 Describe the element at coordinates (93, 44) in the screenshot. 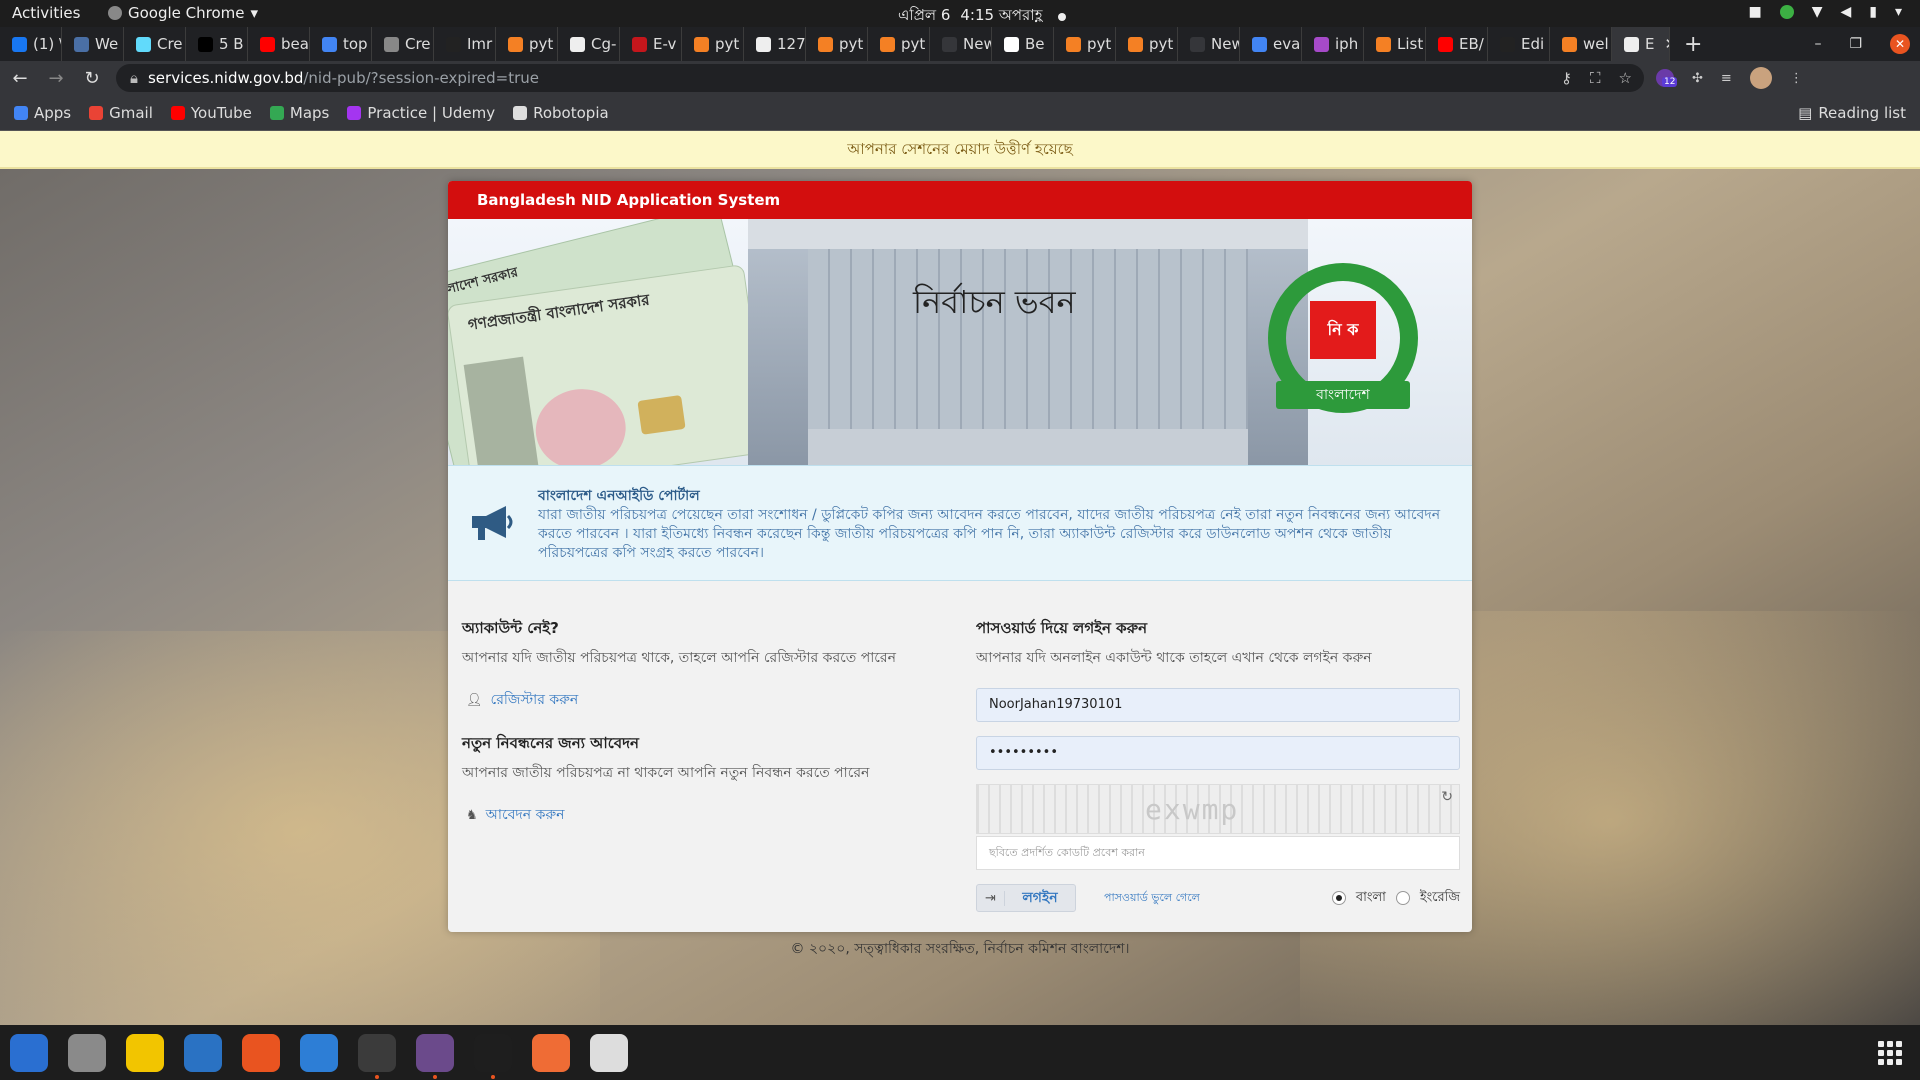

I see `browser-tab: We` at that location.